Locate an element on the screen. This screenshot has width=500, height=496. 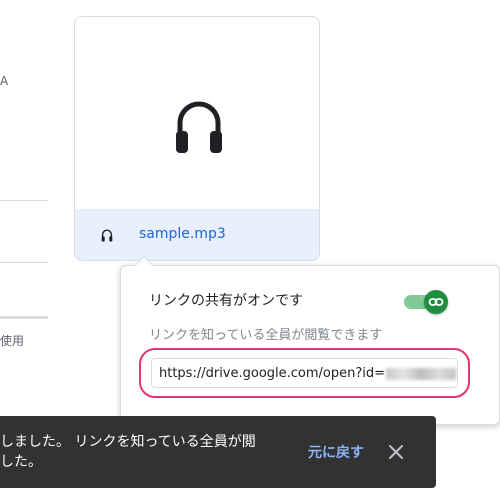
snackbar-message: しました。 リンクを知っている全員が閲 した。 is located at coordinates (128, 452).